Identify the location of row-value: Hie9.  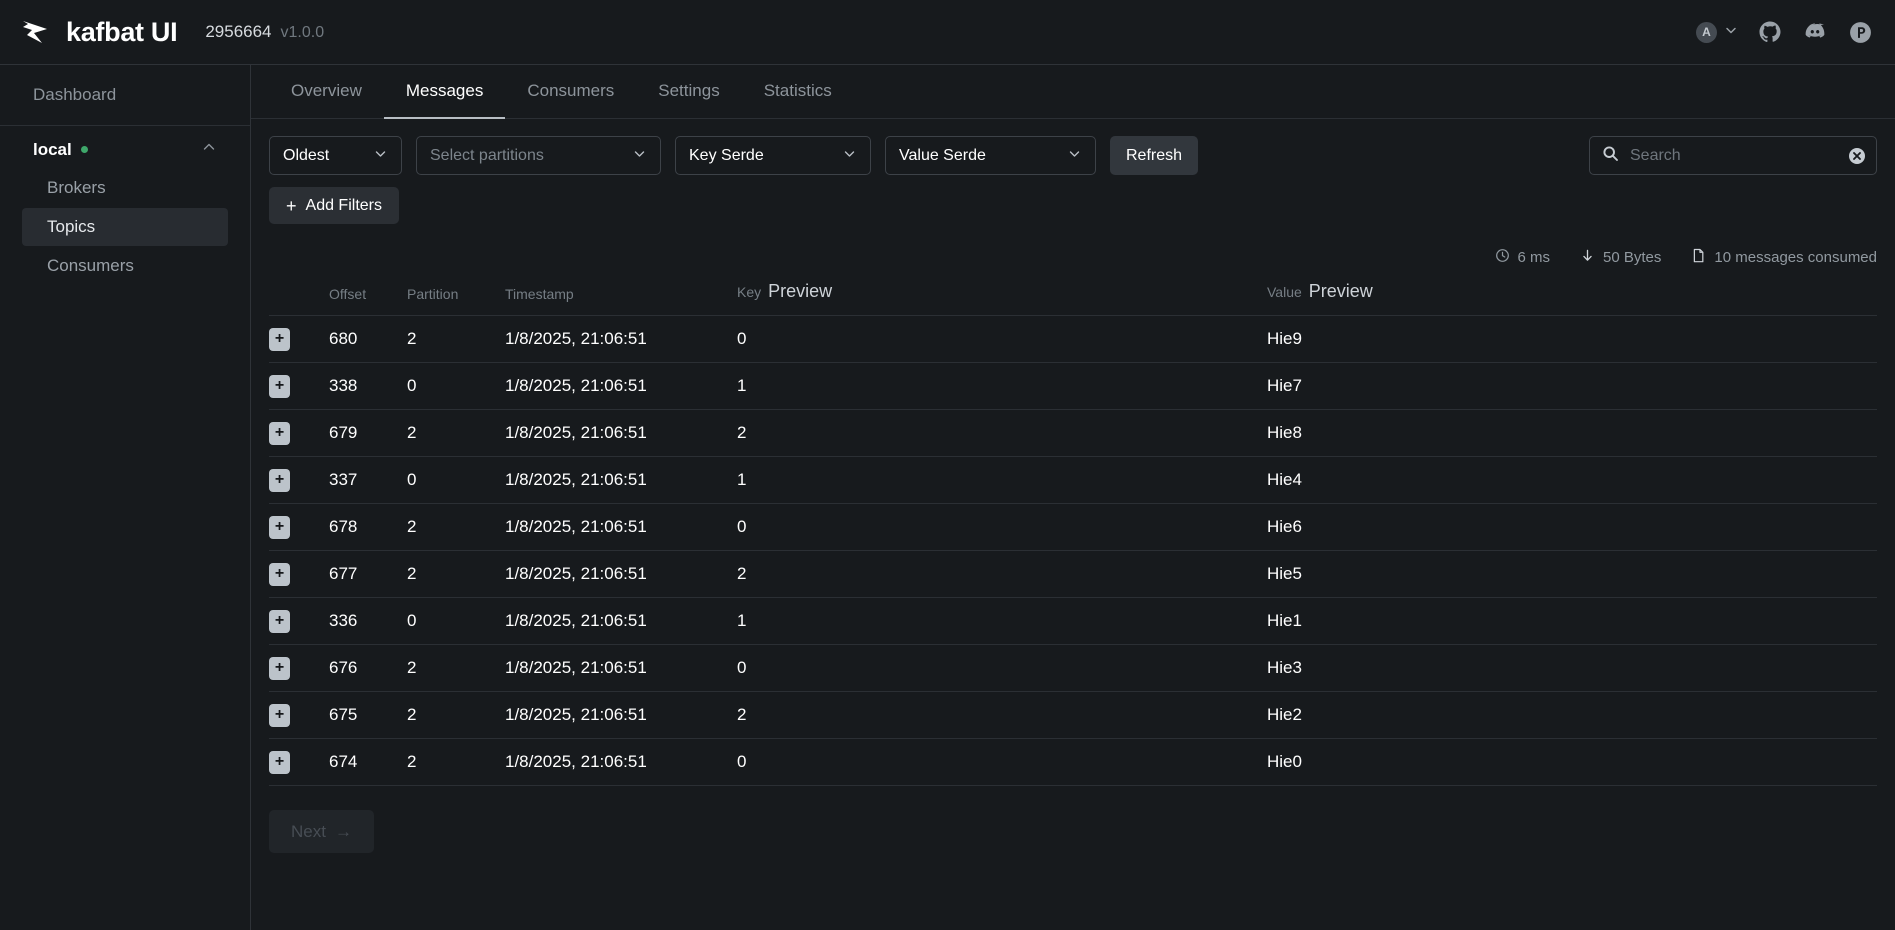
(1572, 339).